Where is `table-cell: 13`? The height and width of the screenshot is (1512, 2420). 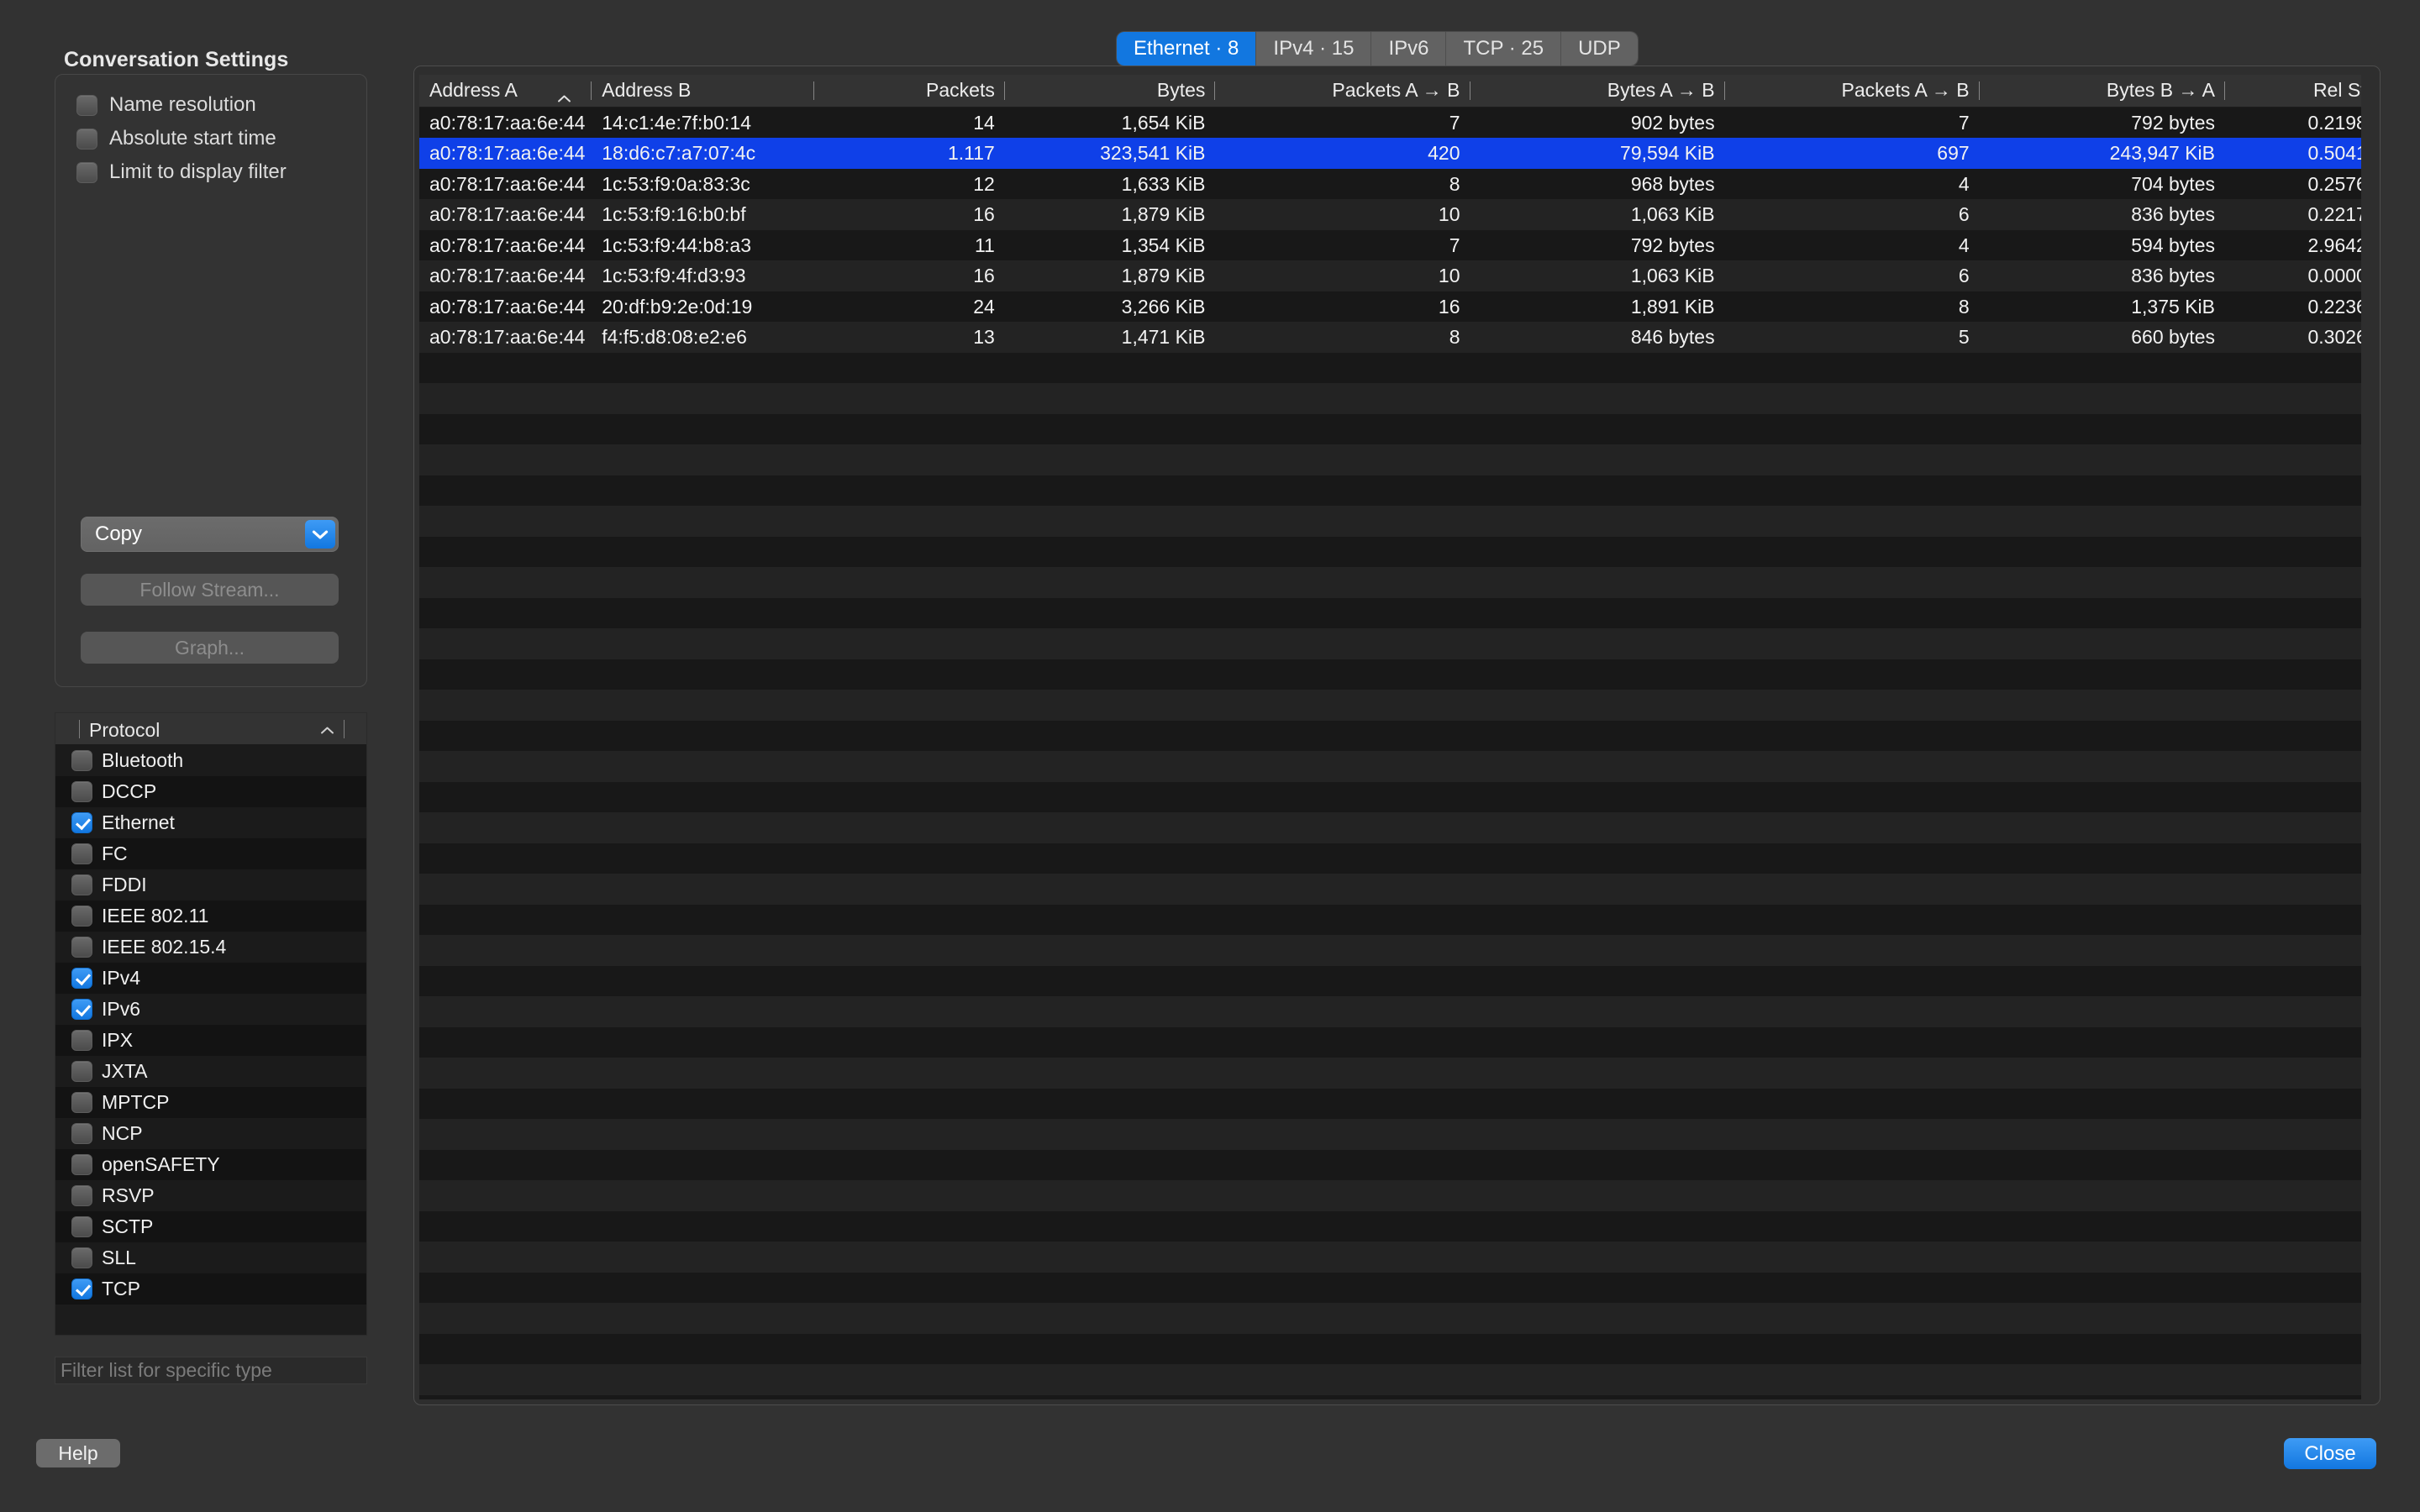 table-cell: 13 is located at coordinates (984, 337).